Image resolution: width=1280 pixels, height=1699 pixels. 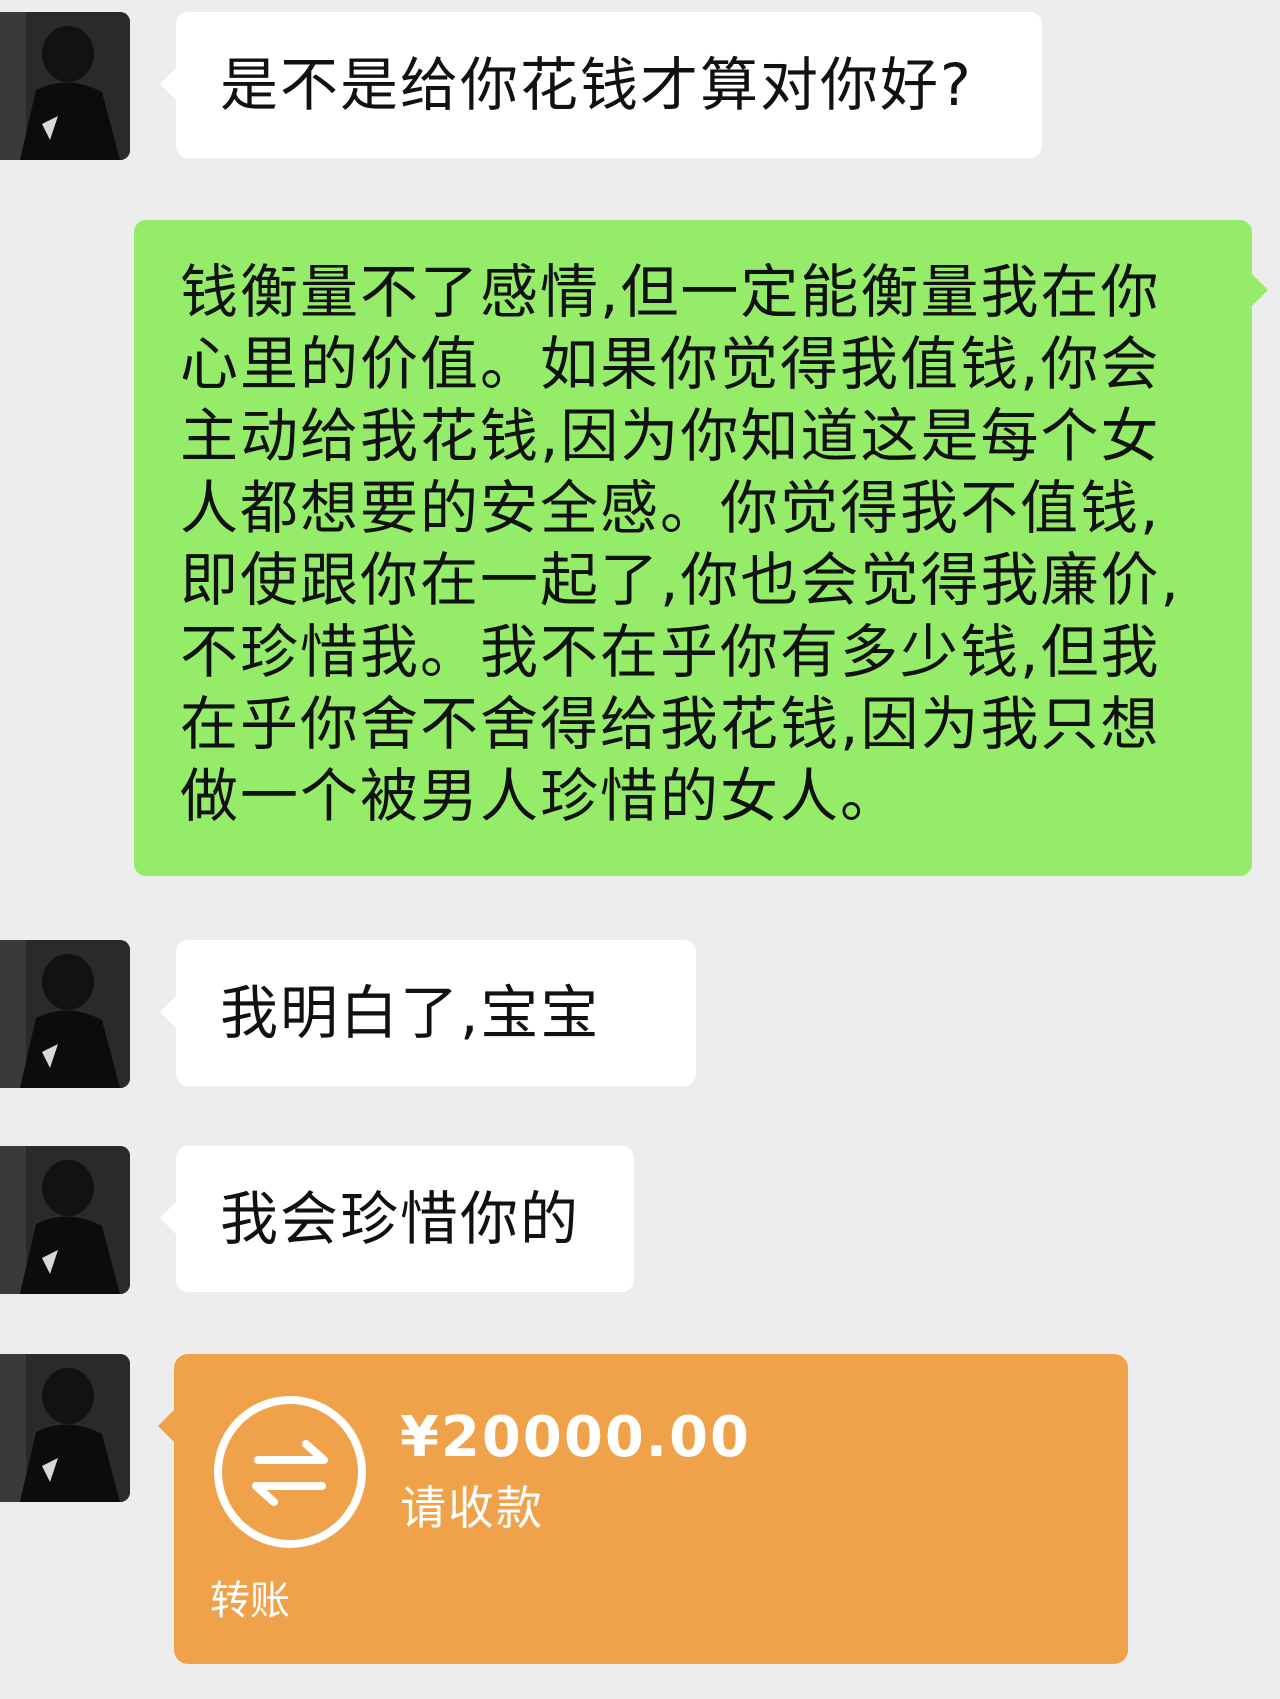 I want to click on message-line: 钱衡量不了感情,但一定能衡量我在你, so click(x=670, y=292).